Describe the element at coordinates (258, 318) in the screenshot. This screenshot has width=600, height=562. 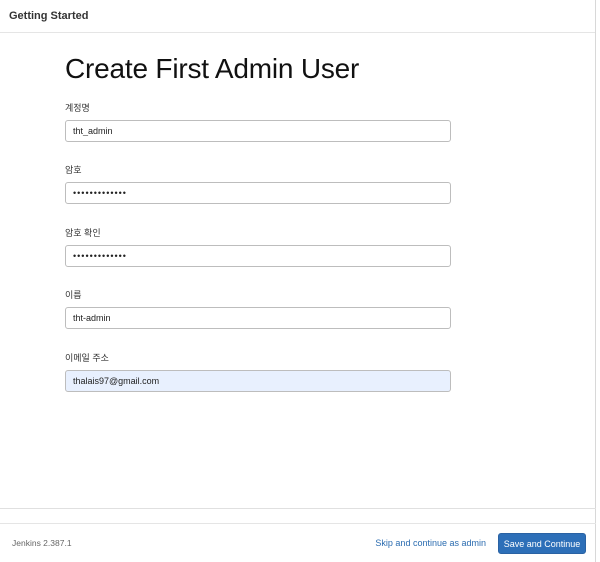
I see `fullname-input` at that location.